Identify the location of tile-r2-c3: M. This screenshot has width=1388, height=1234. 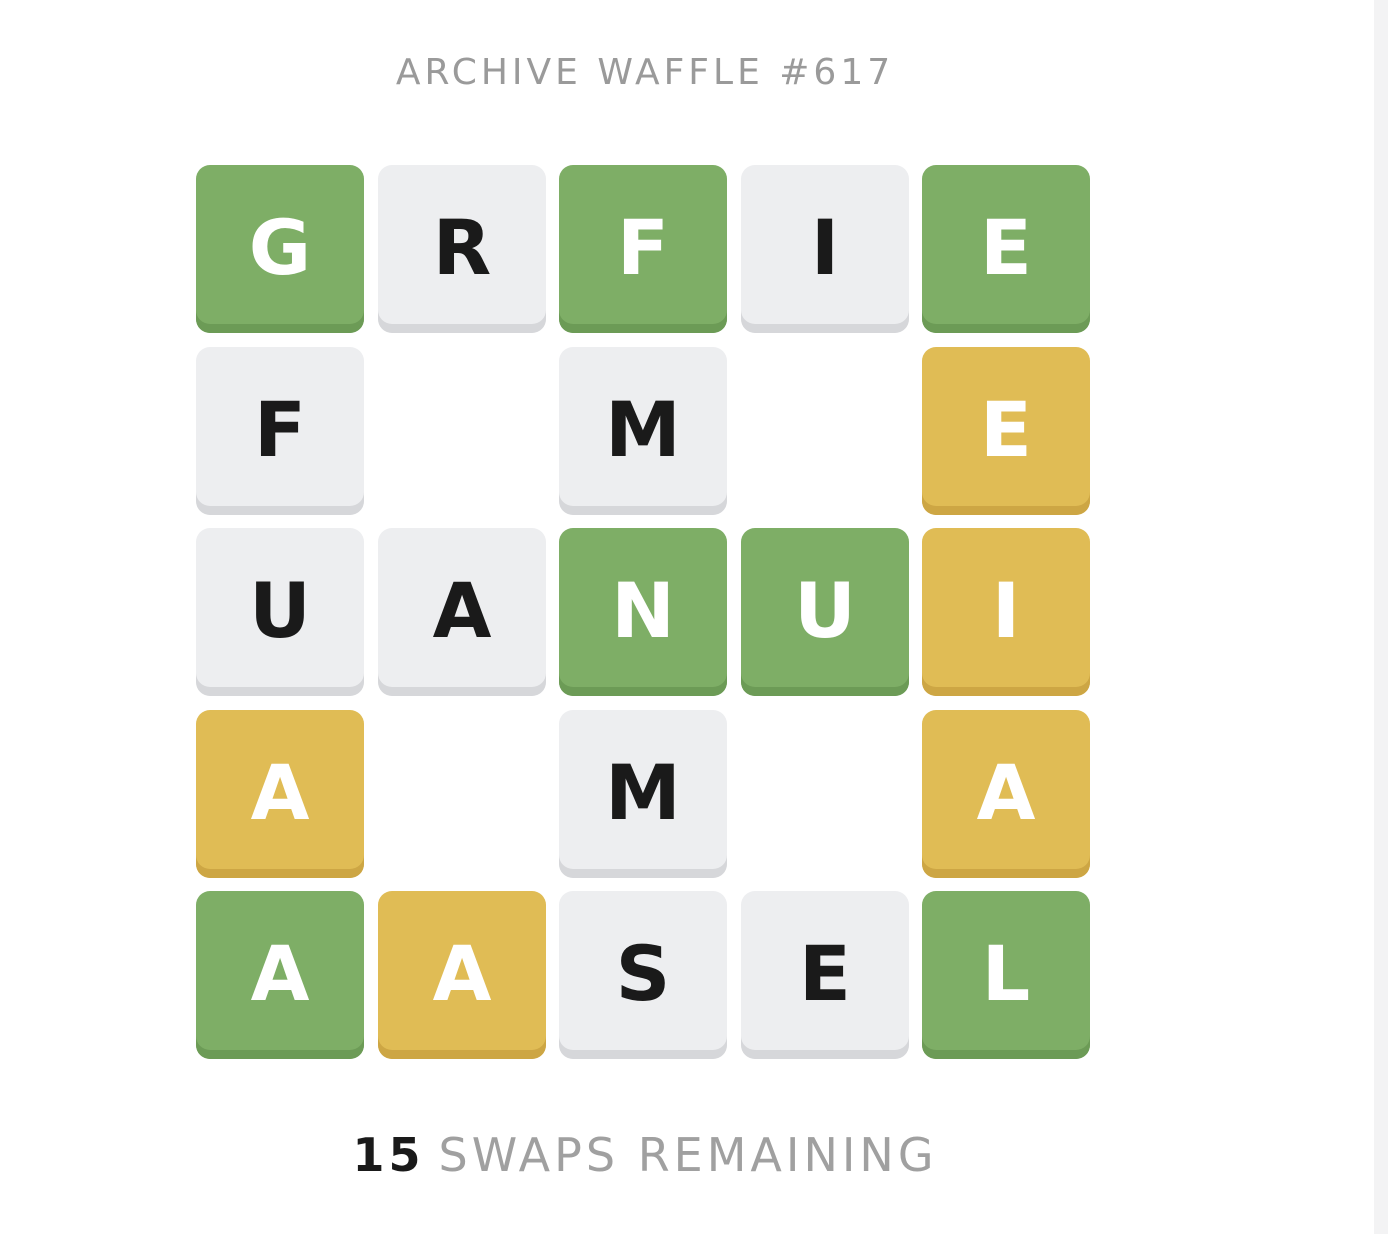
(643, 431).